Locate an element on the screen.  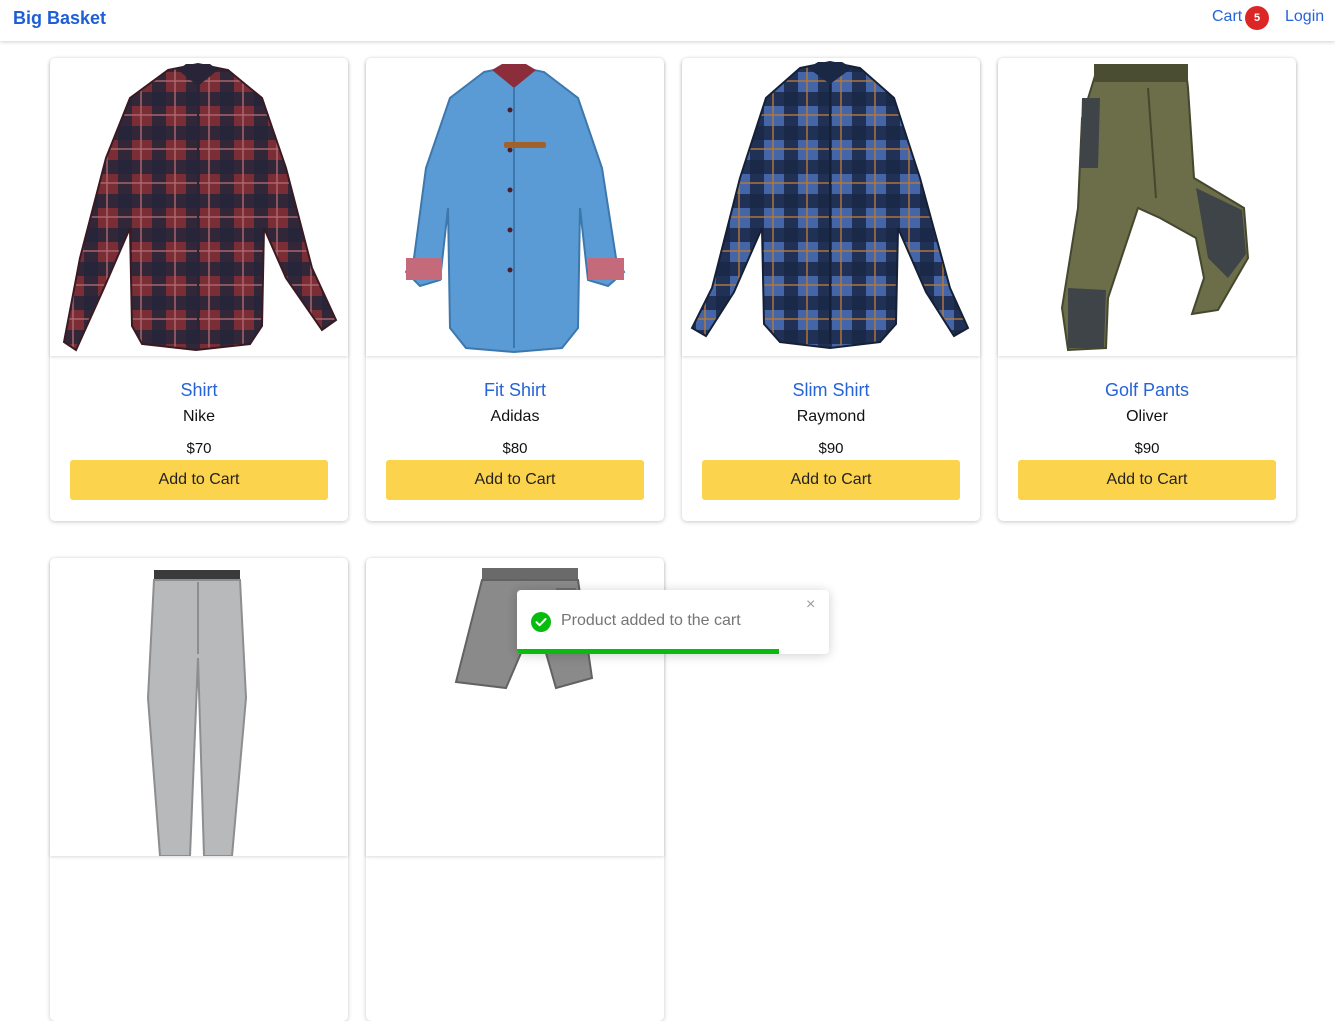
product-card: Shirt Nike $70 Add to Cart is located at coordinates (199, 289).